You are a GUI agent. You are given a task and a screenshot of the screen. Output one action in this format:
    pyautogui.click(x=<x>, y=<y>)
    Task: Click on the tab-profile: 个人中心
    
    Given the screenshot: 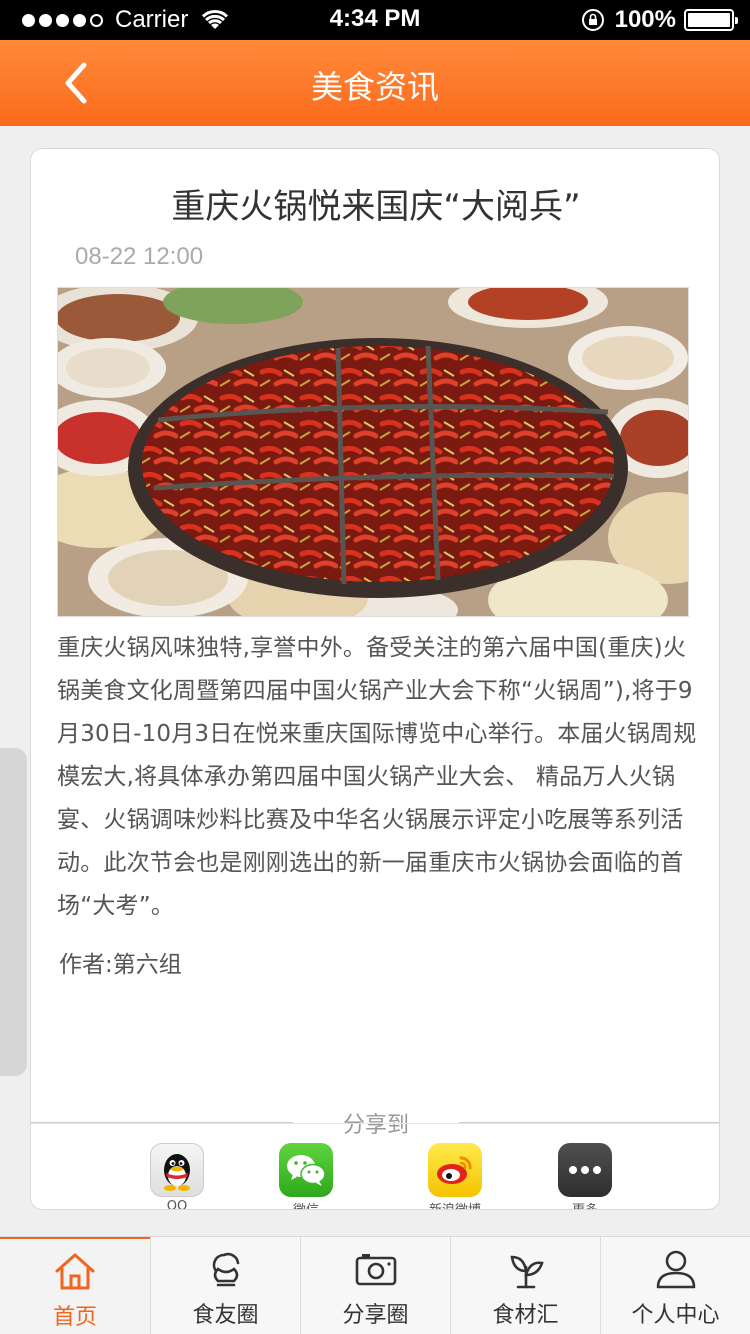 What is the action you would take?
    pyautogui.click(x=675, y=1285)
    